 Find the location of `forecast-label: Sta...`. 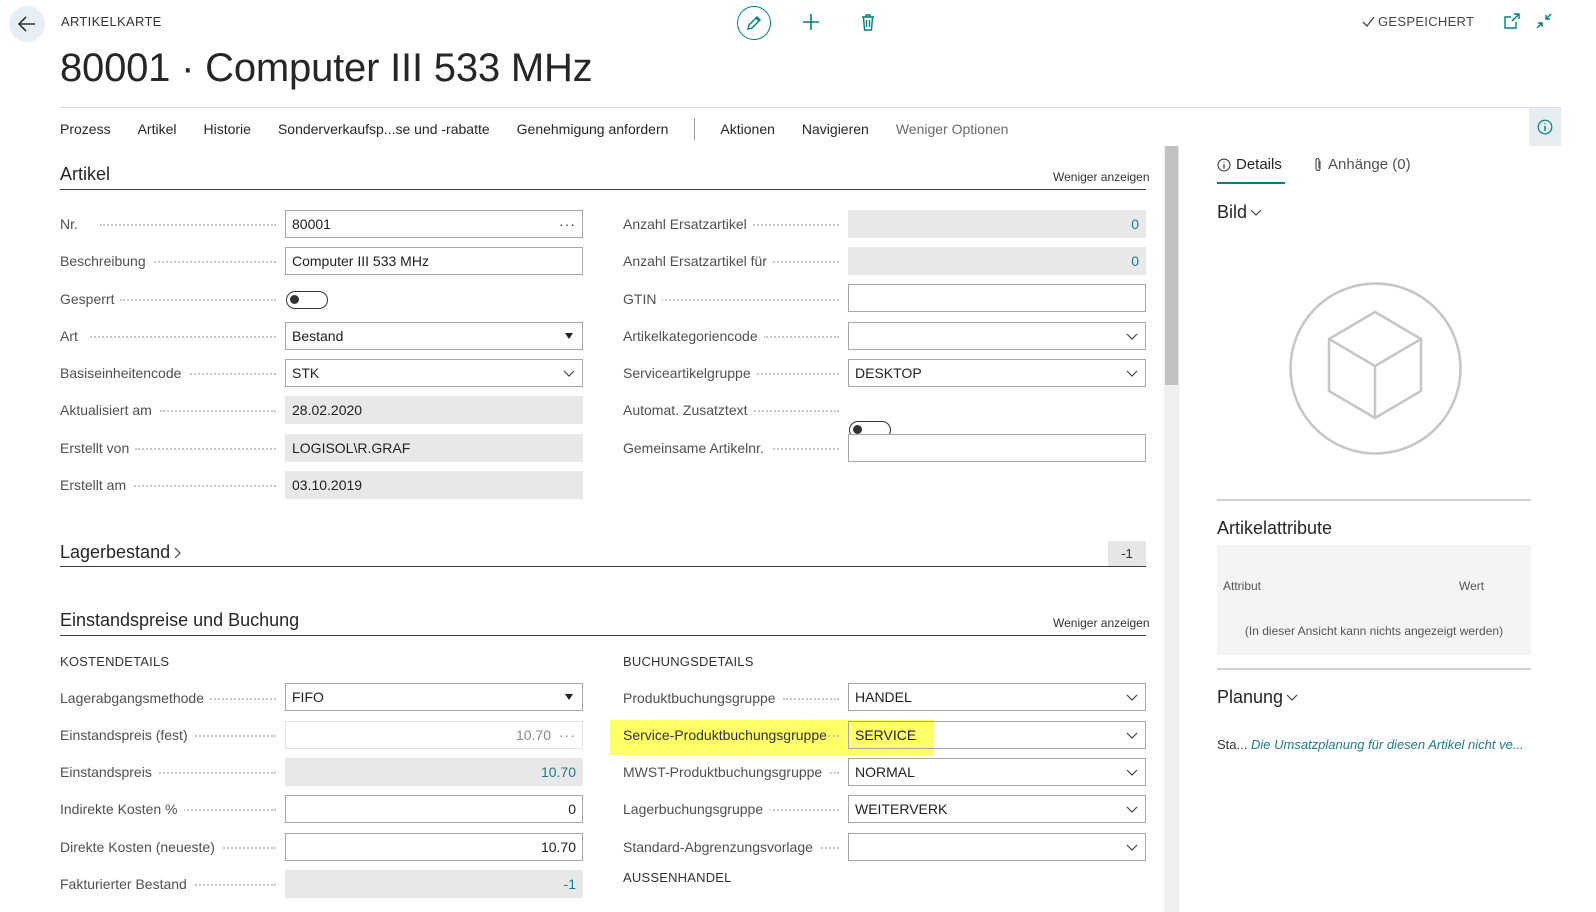

forecast-label: Sta... is located at coordinates (1232, 744).